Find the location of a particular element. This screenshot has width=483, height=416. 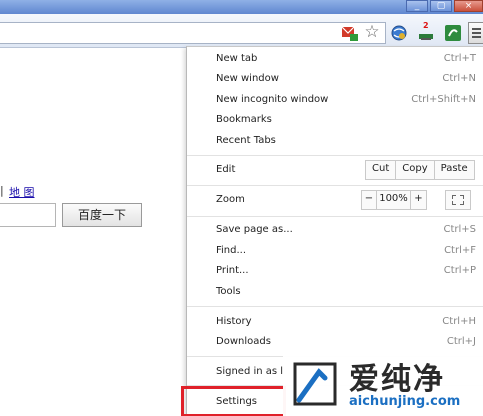

menu-item-label: History is located at coordinates (234, 321).